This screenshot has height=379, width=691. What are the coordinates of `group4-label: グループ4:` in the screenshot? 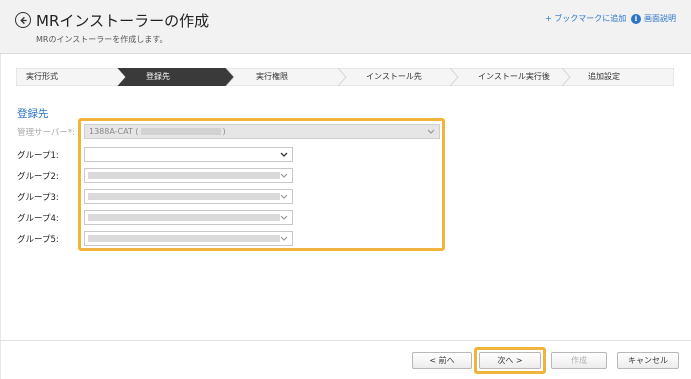 It's located at (38, 219).